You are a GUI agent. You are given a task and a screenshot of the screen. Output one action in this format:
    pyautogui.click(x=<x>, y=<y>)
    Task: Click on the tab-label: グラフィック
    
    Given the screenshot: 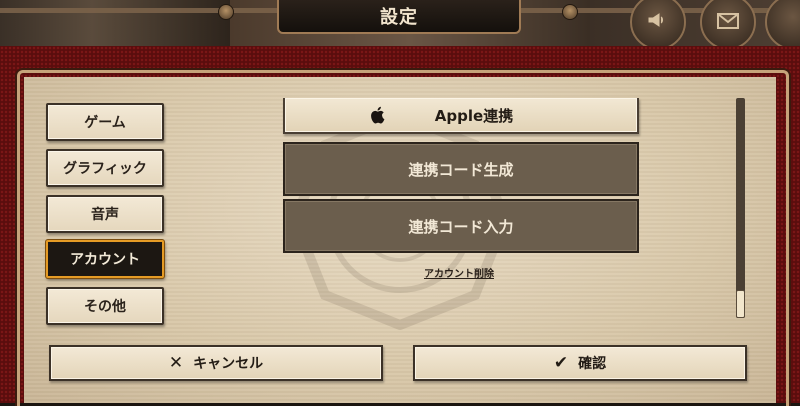 What is the action you would take?
    pyautogui.click(x=105, y=169)
    